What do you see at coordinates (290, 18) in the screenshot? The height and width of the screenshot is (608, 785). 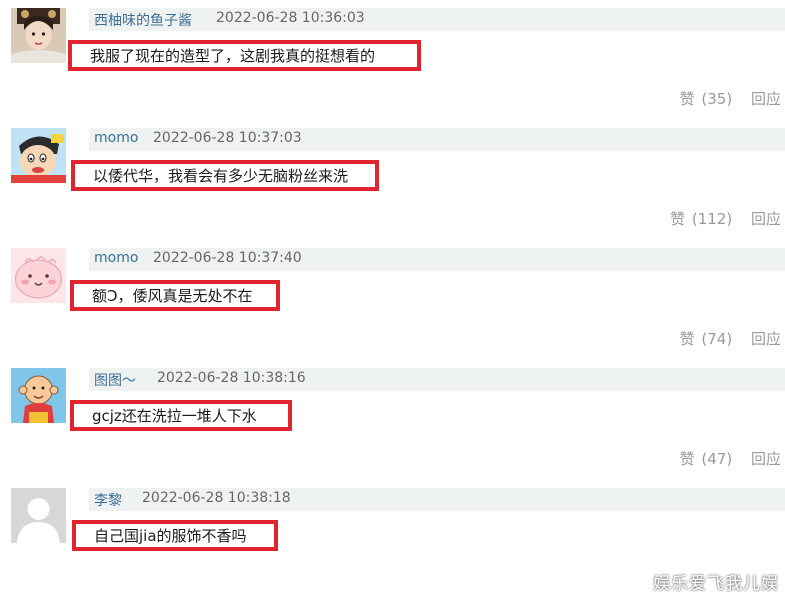 I see `timestamp: 2022-06-28 10:36:03` at bounding box center [290, 18].